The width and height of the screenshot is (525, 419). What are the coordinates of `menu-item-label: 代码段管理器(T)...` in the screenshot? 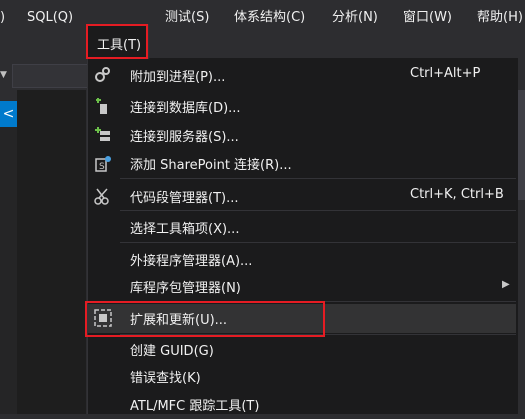 It's located at (184, 198).